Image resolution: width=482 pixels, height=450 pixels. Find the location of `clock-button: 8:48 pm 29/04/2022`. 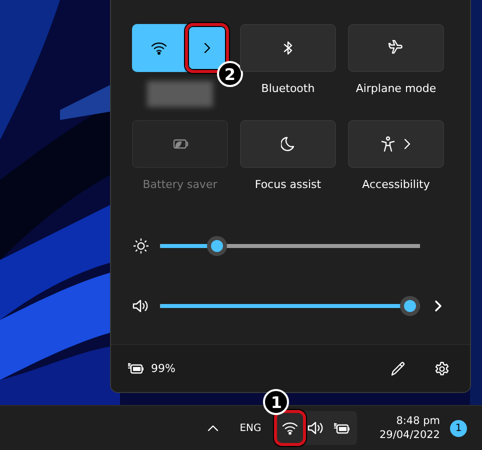

clock-button: 8:48 pm 29/04/2022 is located at coordinates (409, 428).